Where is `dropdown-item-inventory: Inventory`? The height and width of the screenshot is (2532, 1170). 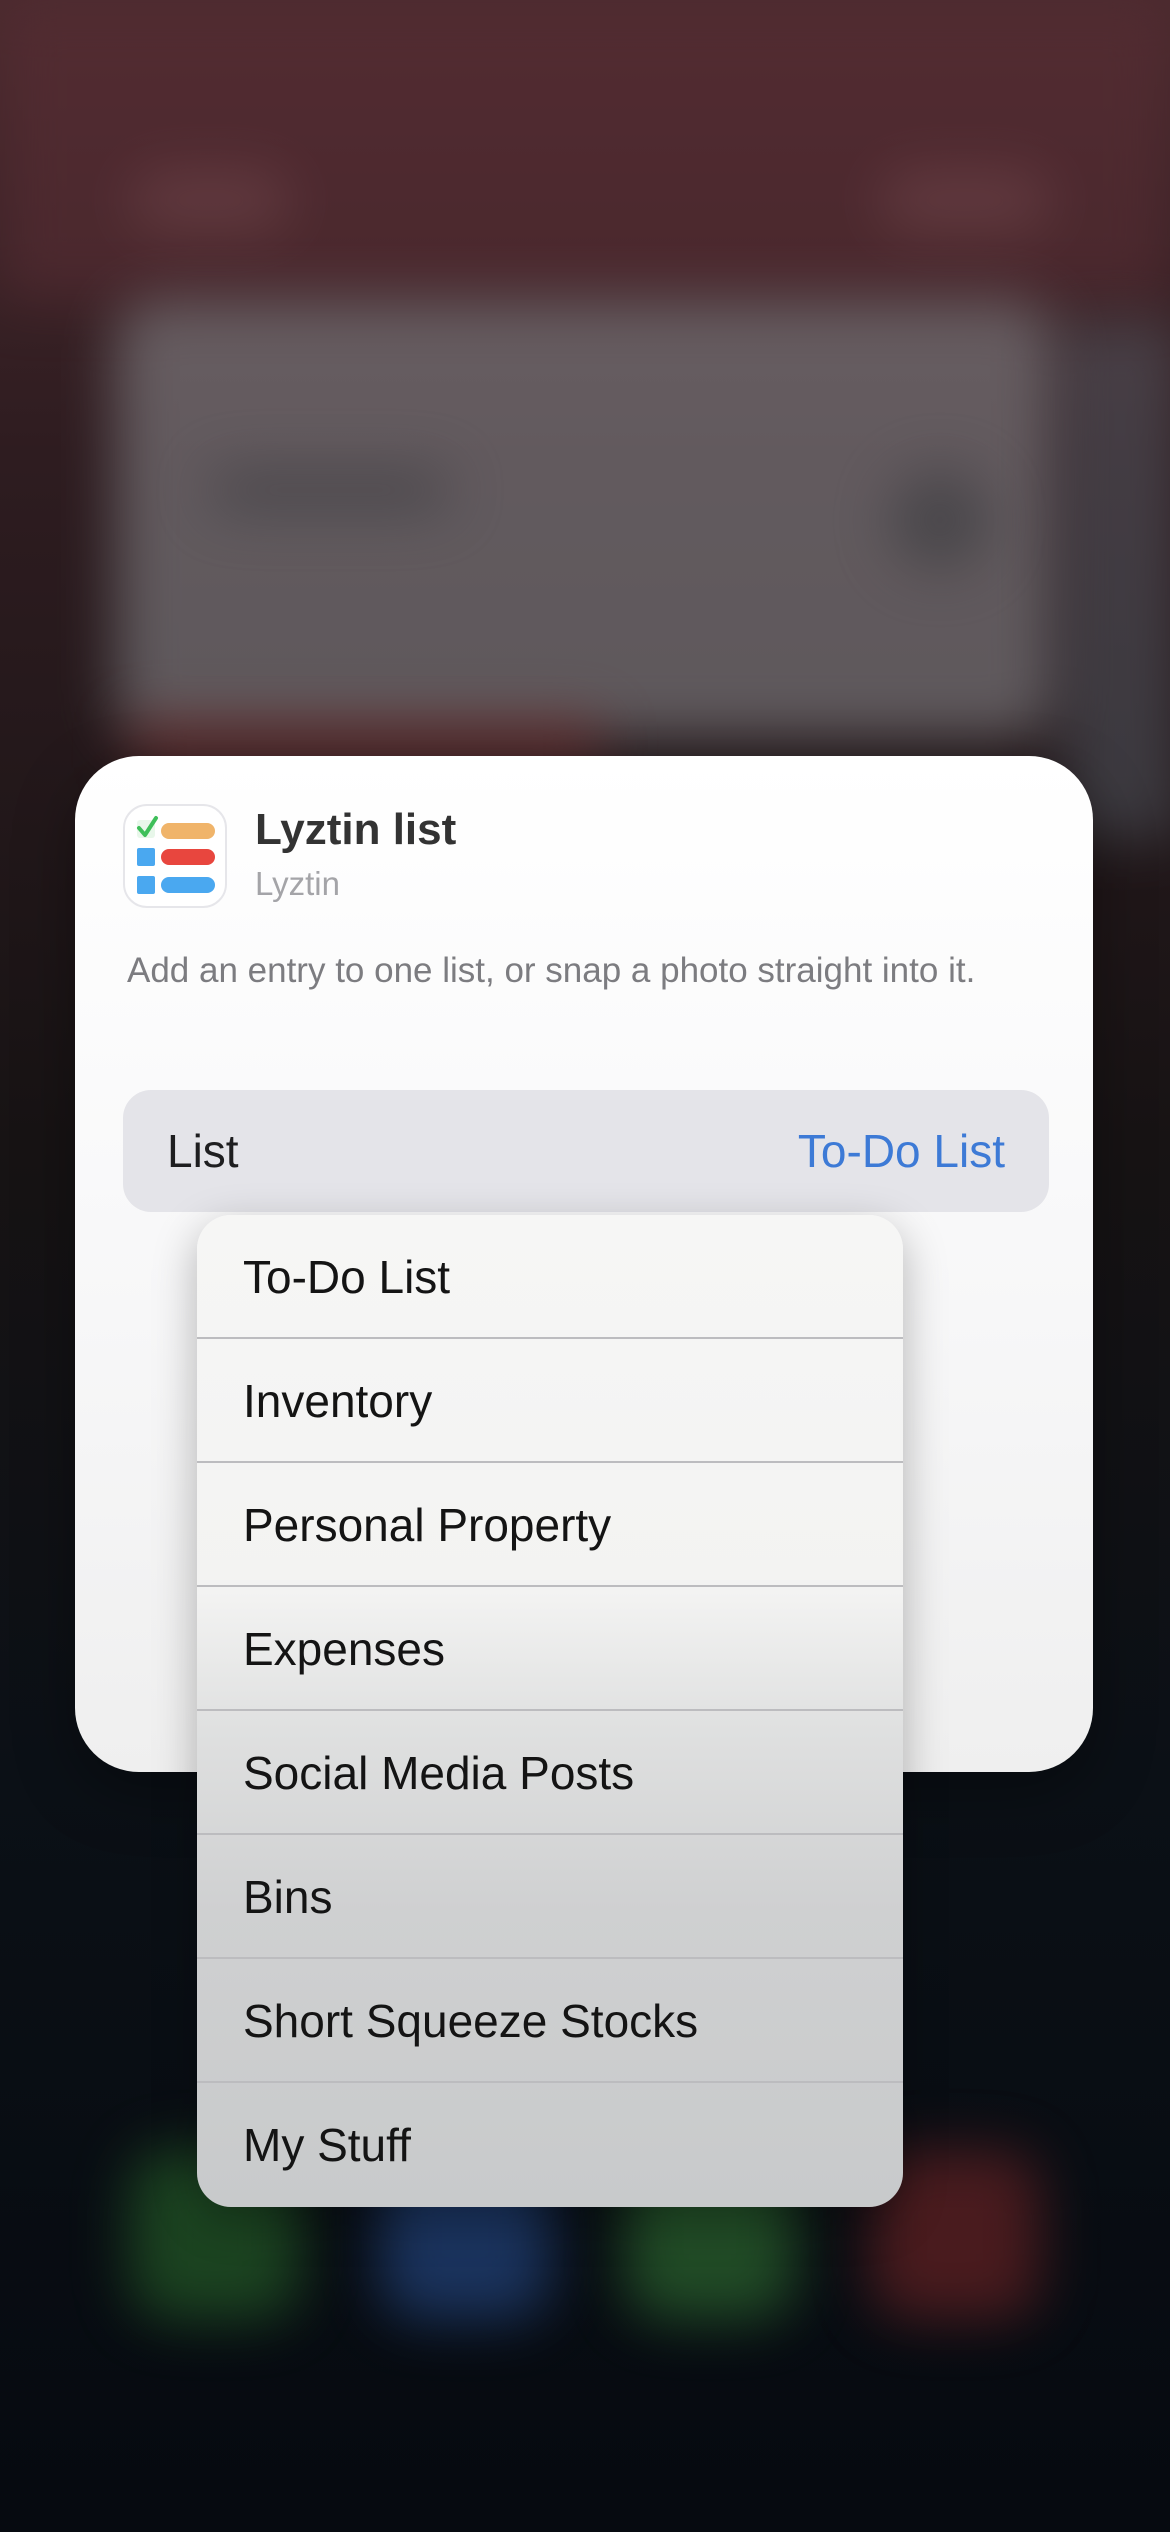 dropdown-item-inventory: Inventory is located at coordinates (550, 1401).